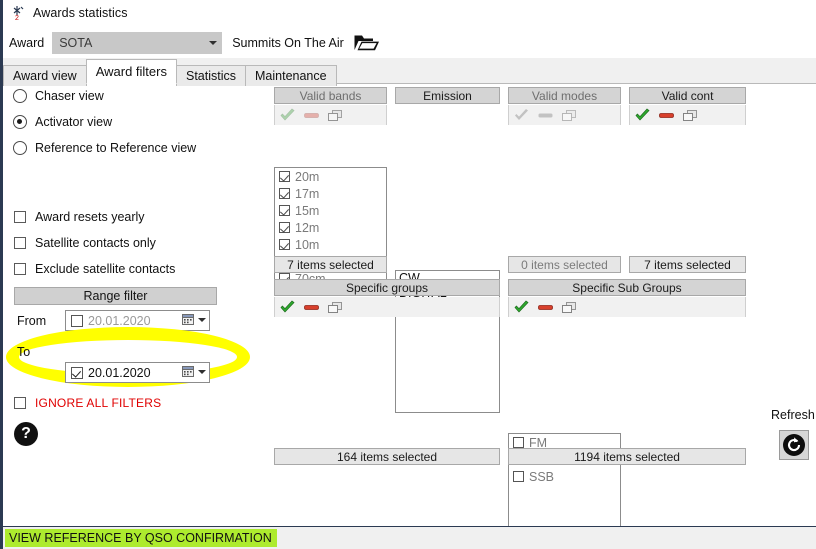  I want to click on to-date-controls, so click(194, 371).